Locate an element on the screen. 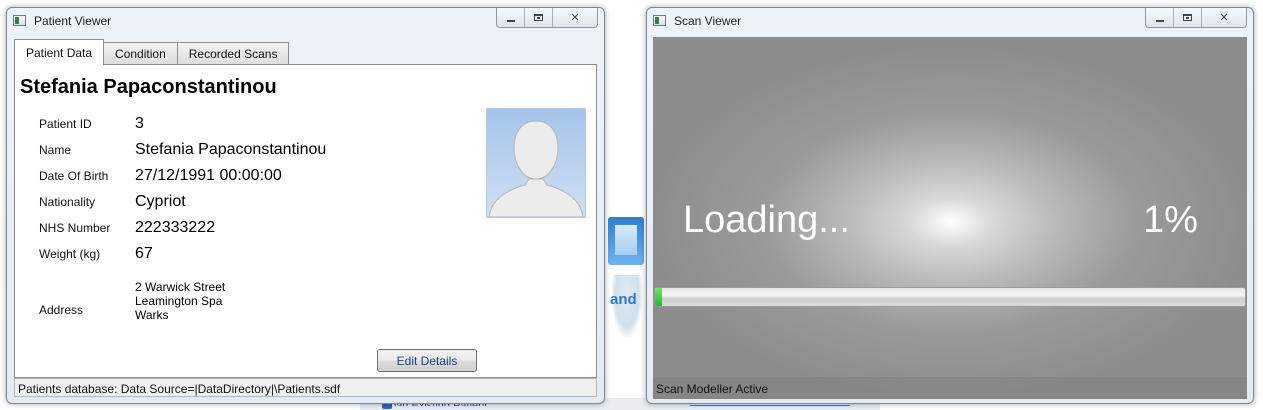 This screenshot has width=1263, height=410. loading-percent: 1% is located at coordinates (1170, 220).